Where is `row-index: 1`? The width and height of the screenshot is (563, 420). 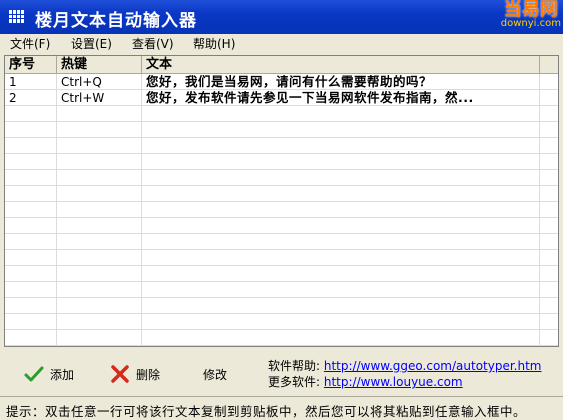
row-index: 1 is located at coordinates (13, 82).